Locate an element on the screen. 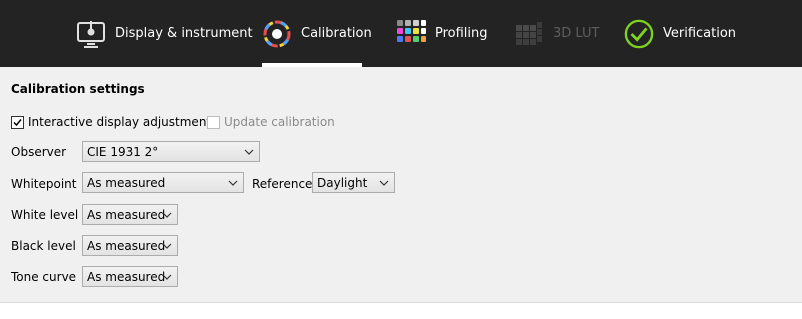 The width and height of the screenshot is (802, 319). tab-display-instrument: Display & instrument is located at coordinates (164, 33).